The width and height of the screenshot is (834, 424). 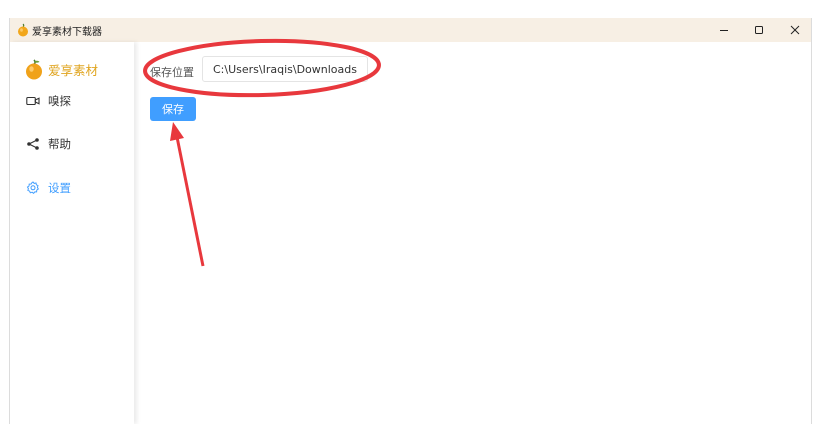 I want to click on save-button: 保存, so click(x=173, y=109).